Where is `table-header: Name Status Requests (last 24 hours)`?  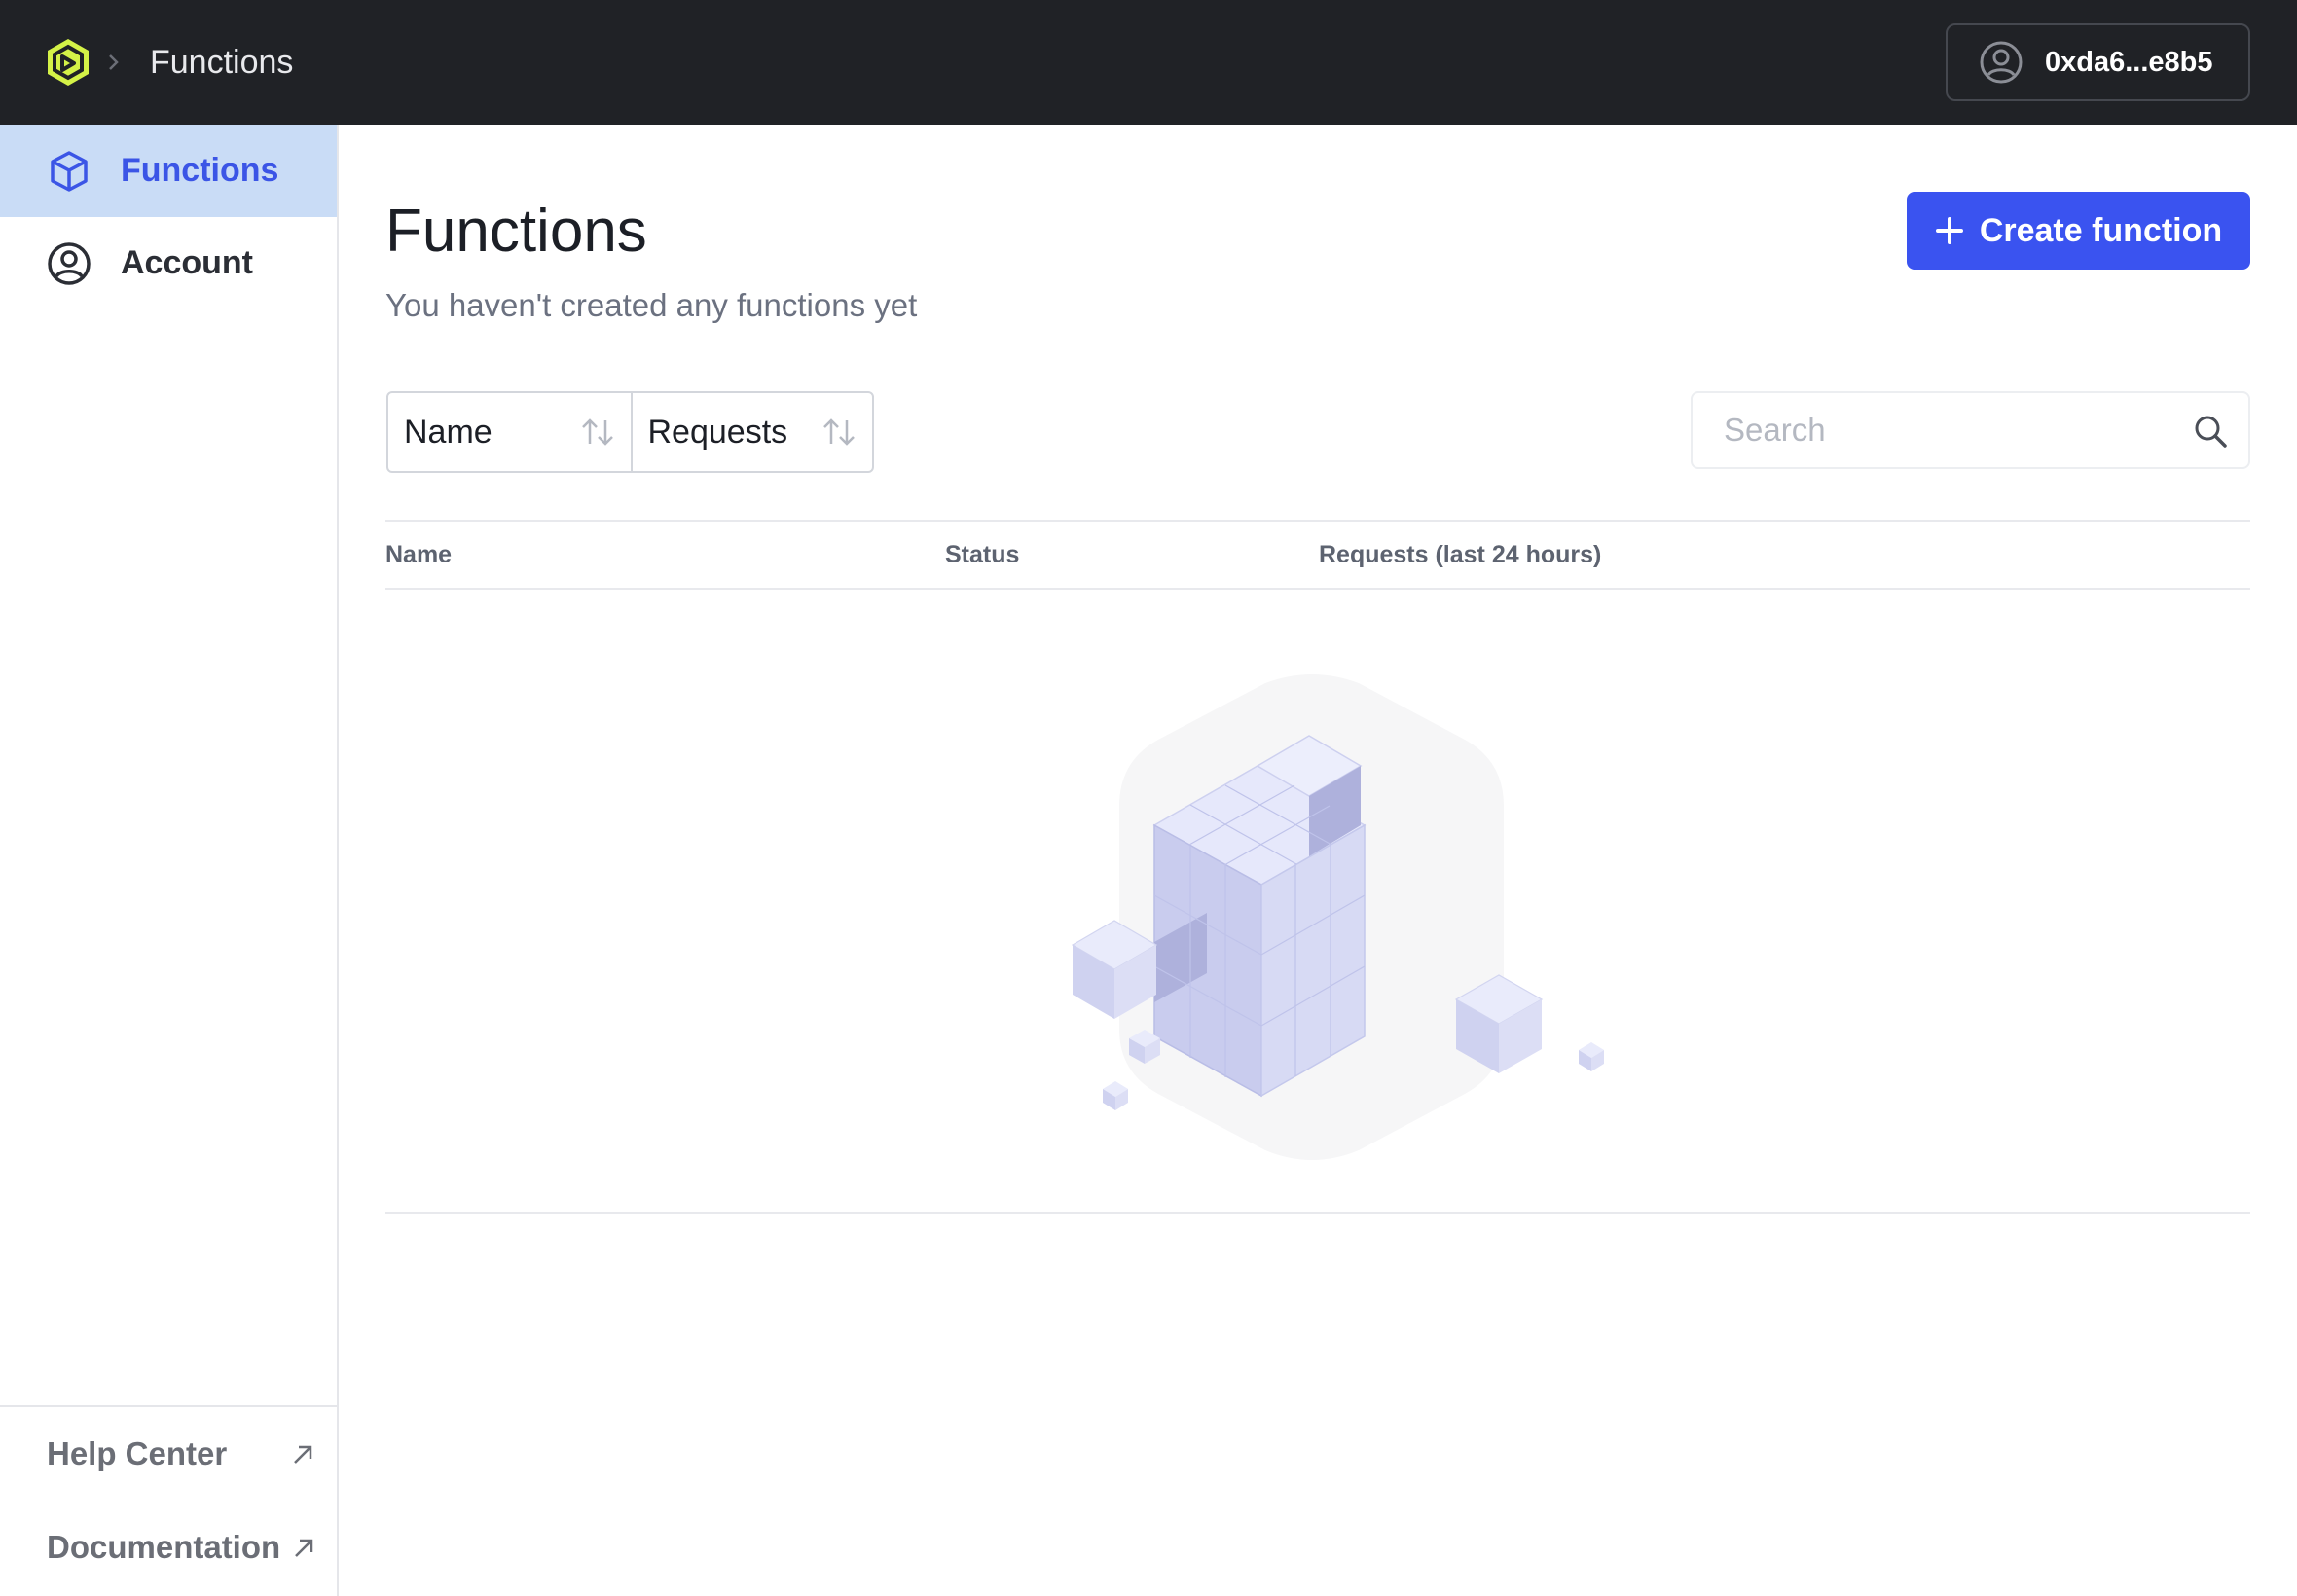 table-header: Name Status Requests (last 24 hours) is located at coordinates (1318, 555).